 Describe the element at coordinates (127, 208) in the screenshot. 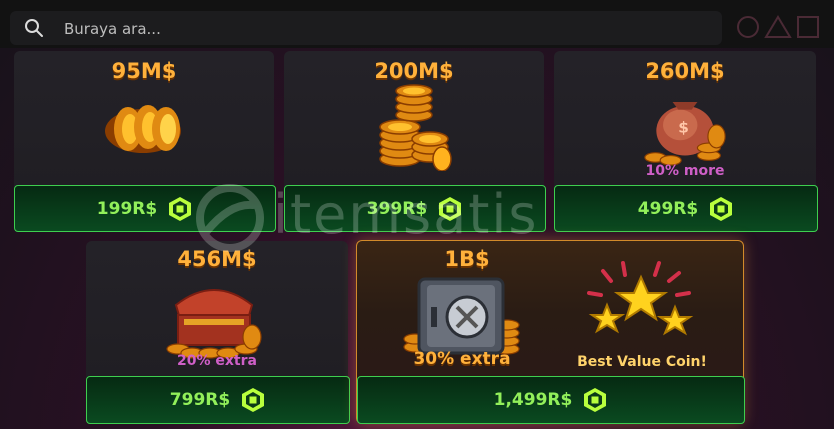

I see `price-label: 199R$` at that location.